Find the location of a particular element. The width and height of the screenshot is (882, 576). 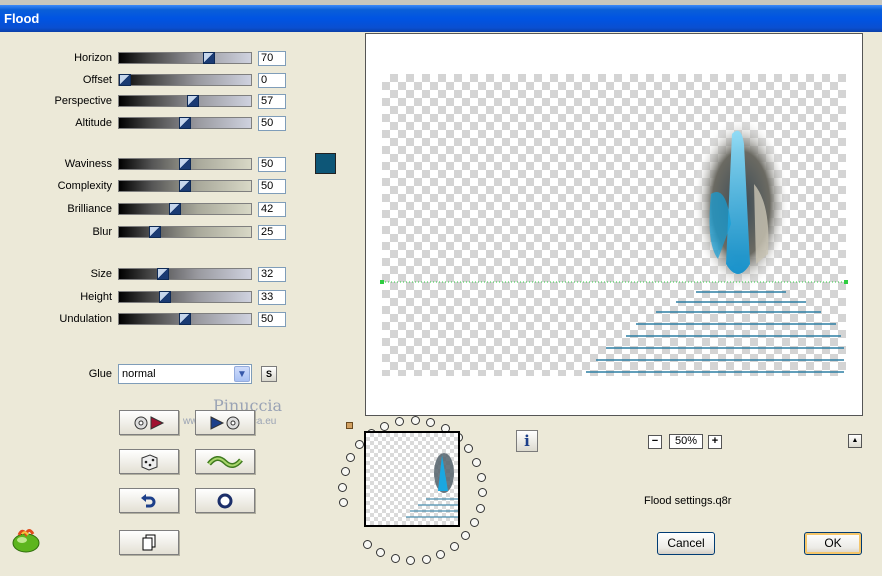

offset-slider-thumb is located at coordinates (125, 80).